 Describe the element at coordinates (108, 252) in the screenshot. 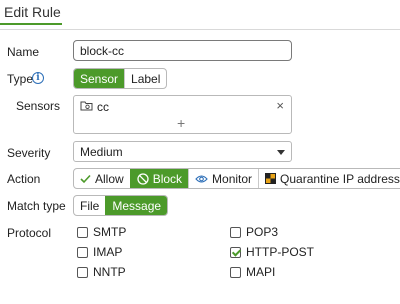

I see `protocol-imap-label: IMAP` at that location.